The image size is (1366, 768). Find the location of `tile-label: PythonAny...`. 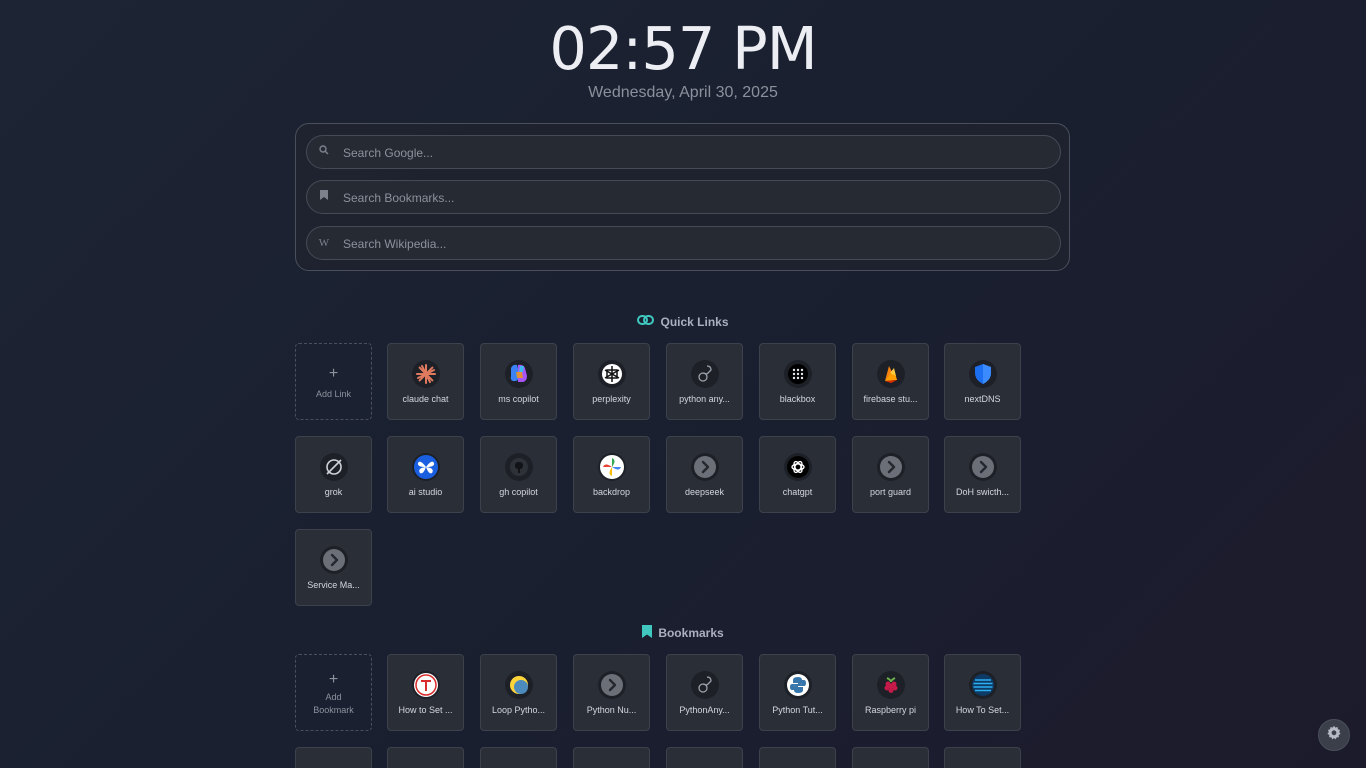

tile-label: PythonAny... is located at coordinates (704, 710).